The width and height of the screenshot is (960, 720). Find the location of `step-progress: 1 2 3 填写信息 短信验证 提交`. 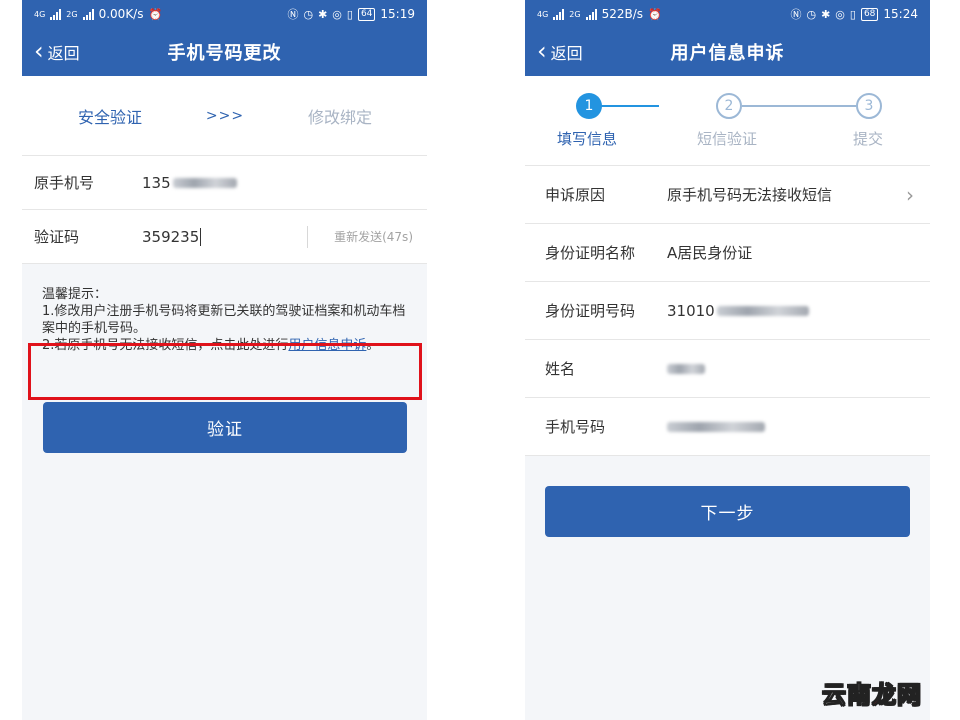

step-progress: 1 2 3 填写信息 短信验证 提交 is located at coordinates (727, 121).